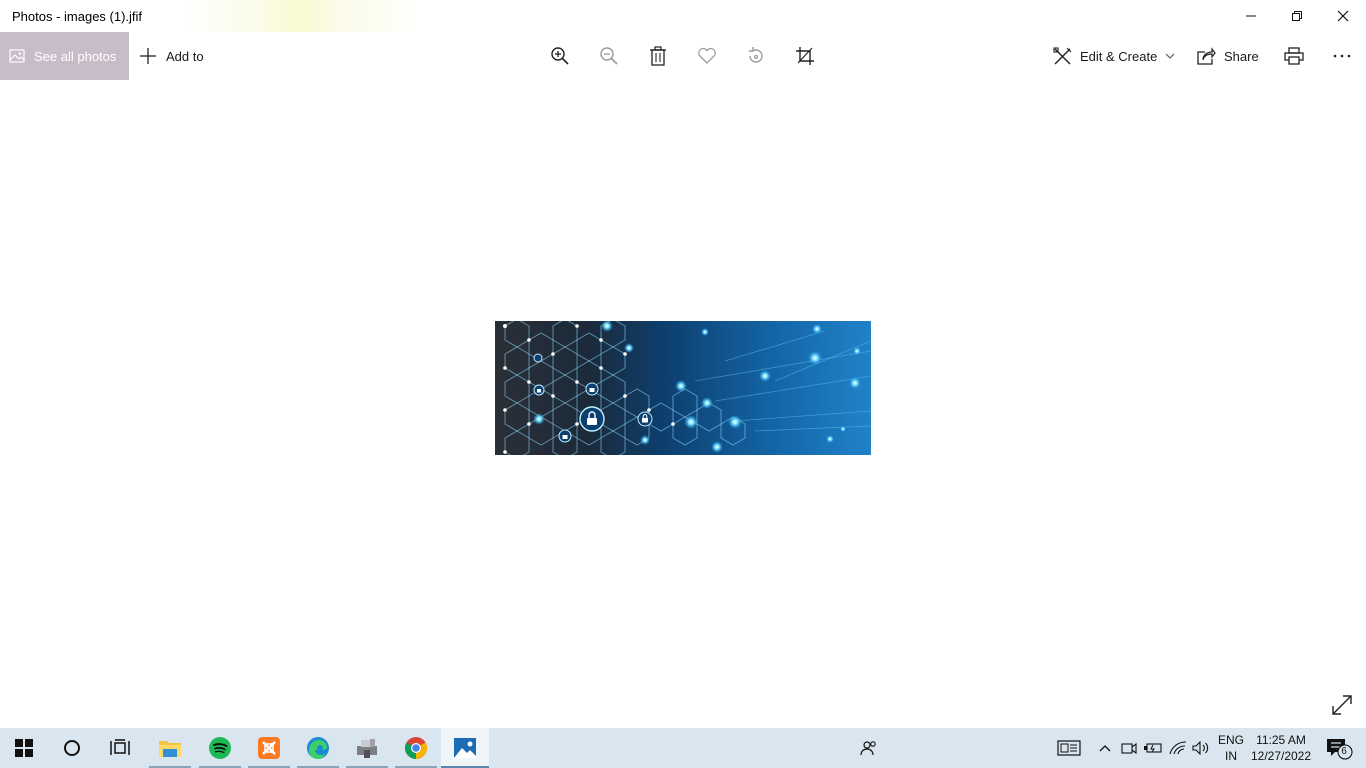 This screenshot has width=1366, height=768. I want to click on favorite-button, so click(707, 56).